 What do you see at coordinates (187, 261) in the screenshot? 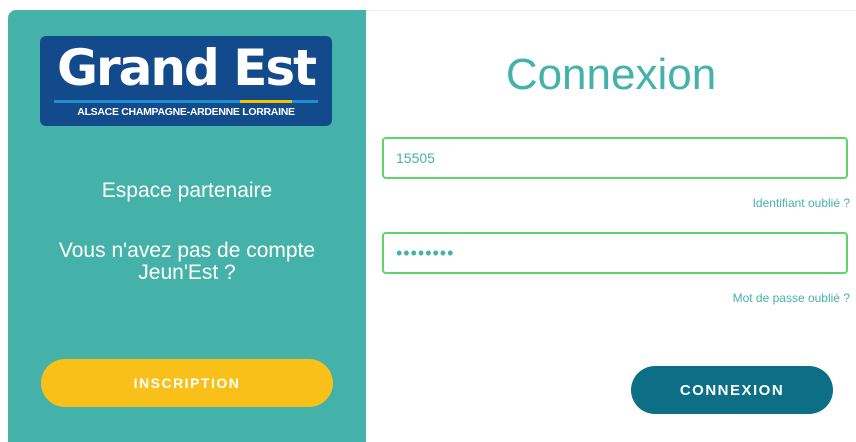
I see `no-account-text: Vous n'avez pas de compte Jeun'Est ?` at bounding box center [187, 261].